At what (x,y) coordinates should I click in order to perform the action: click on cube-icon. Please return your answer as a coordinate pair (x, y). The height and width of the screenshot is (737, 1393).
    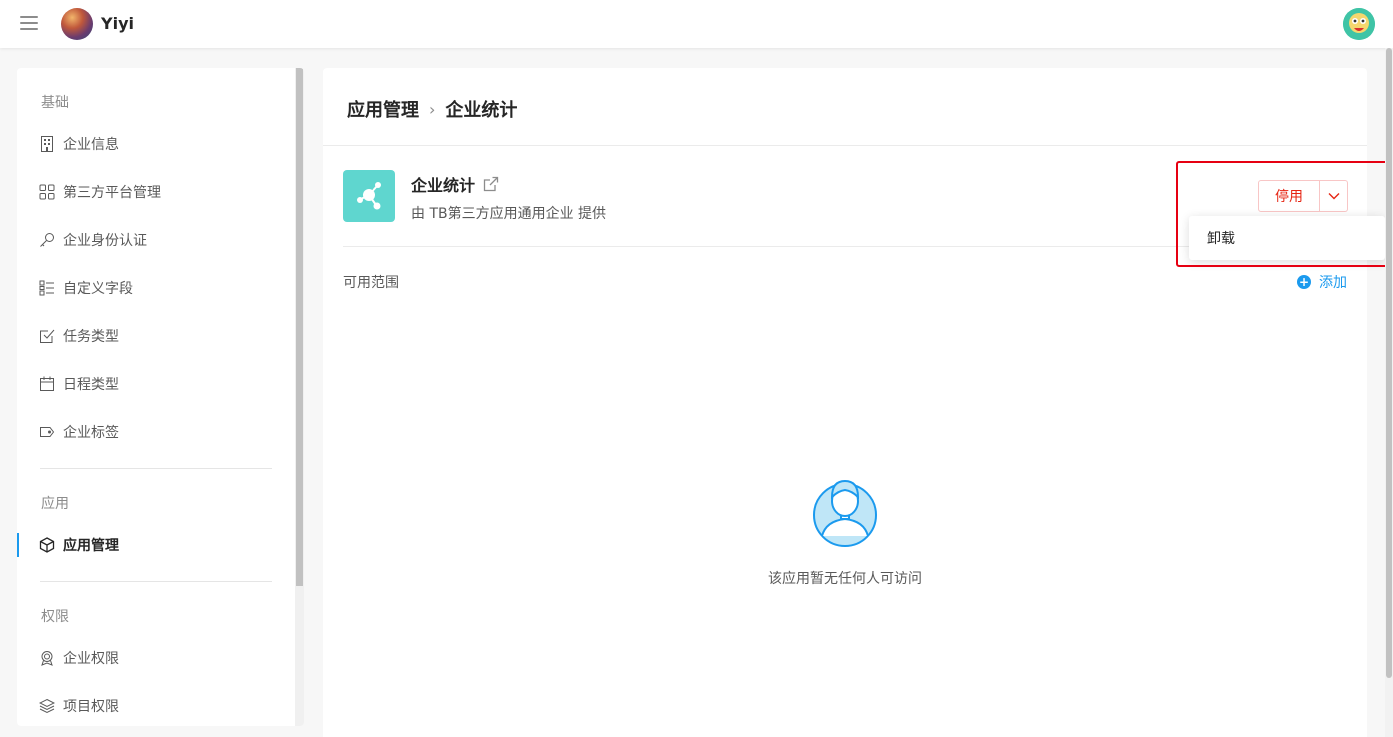
    Looking at the image, I should click on (47, 545).